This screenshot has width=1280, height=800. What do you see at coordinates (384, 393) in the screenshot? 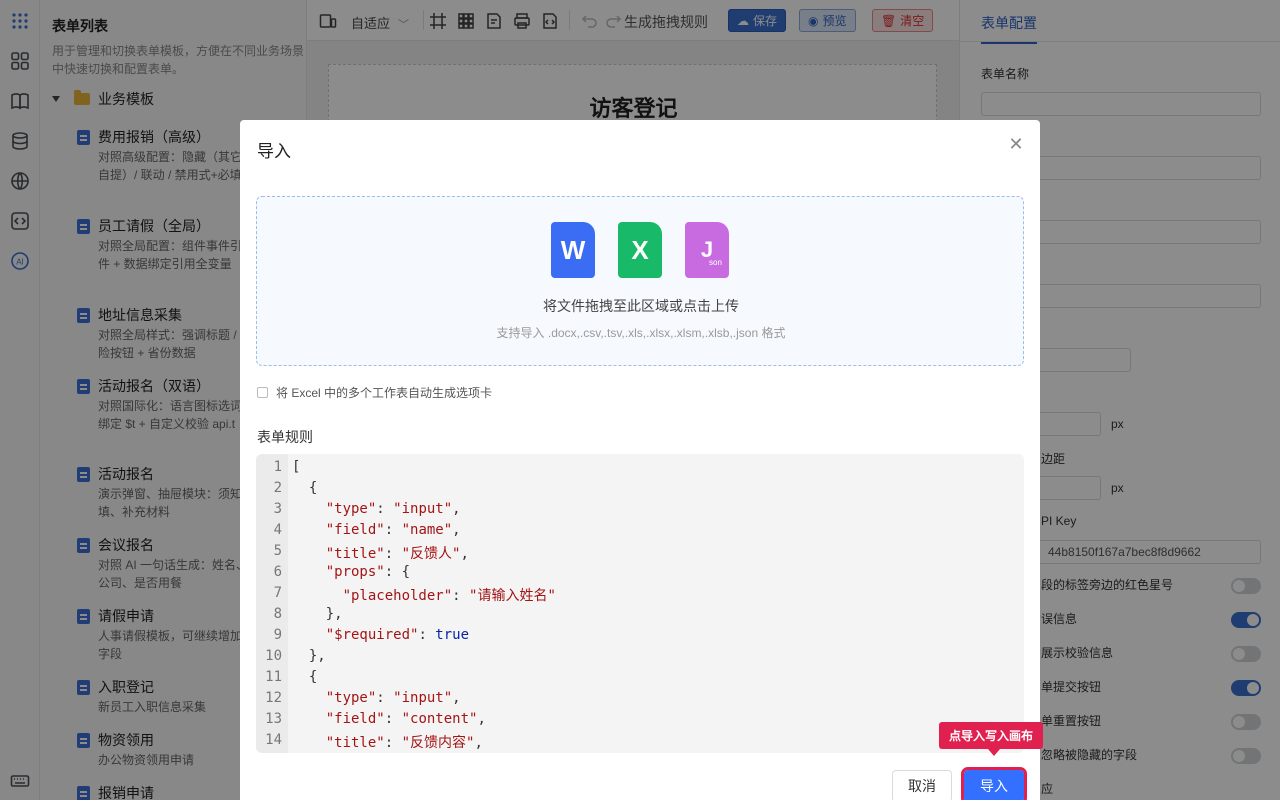
I see `checkbox-label: 将 Excel 中的多个工作表自动生成选项卡` at bounding box center [384, 393].